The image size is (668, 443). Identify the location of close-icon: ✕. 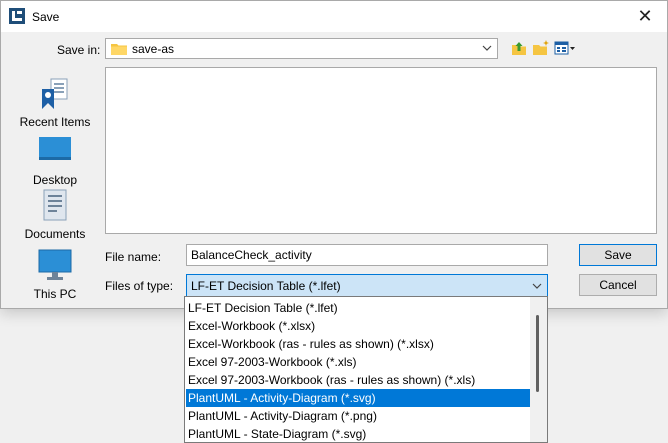
(645, 16).